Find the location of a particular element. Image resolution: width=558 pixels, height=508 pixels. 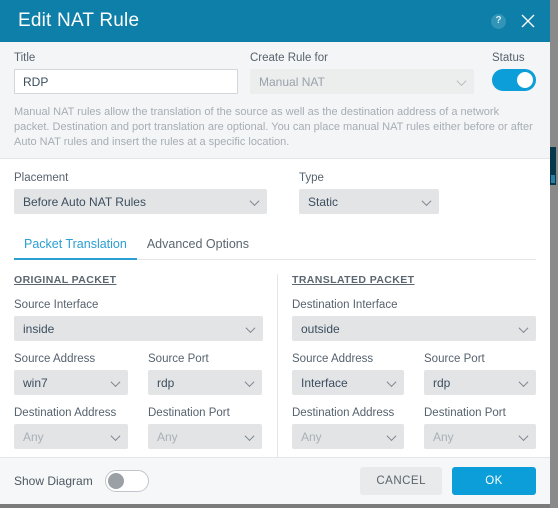

original-destination-port-select: Any is located at coordinates (205, 436).